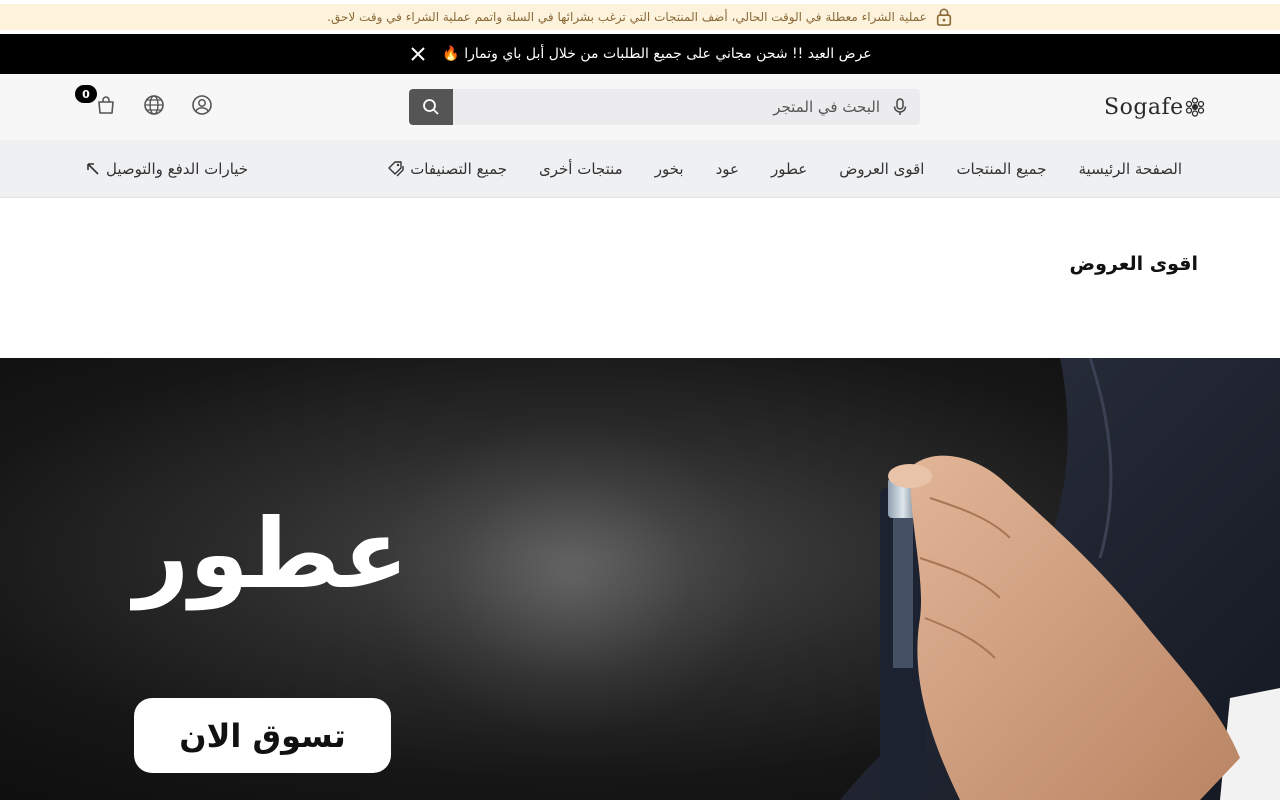 The image size is (1280, 800). I want to click on logo-text: Sogafe, so click(1144, 107).